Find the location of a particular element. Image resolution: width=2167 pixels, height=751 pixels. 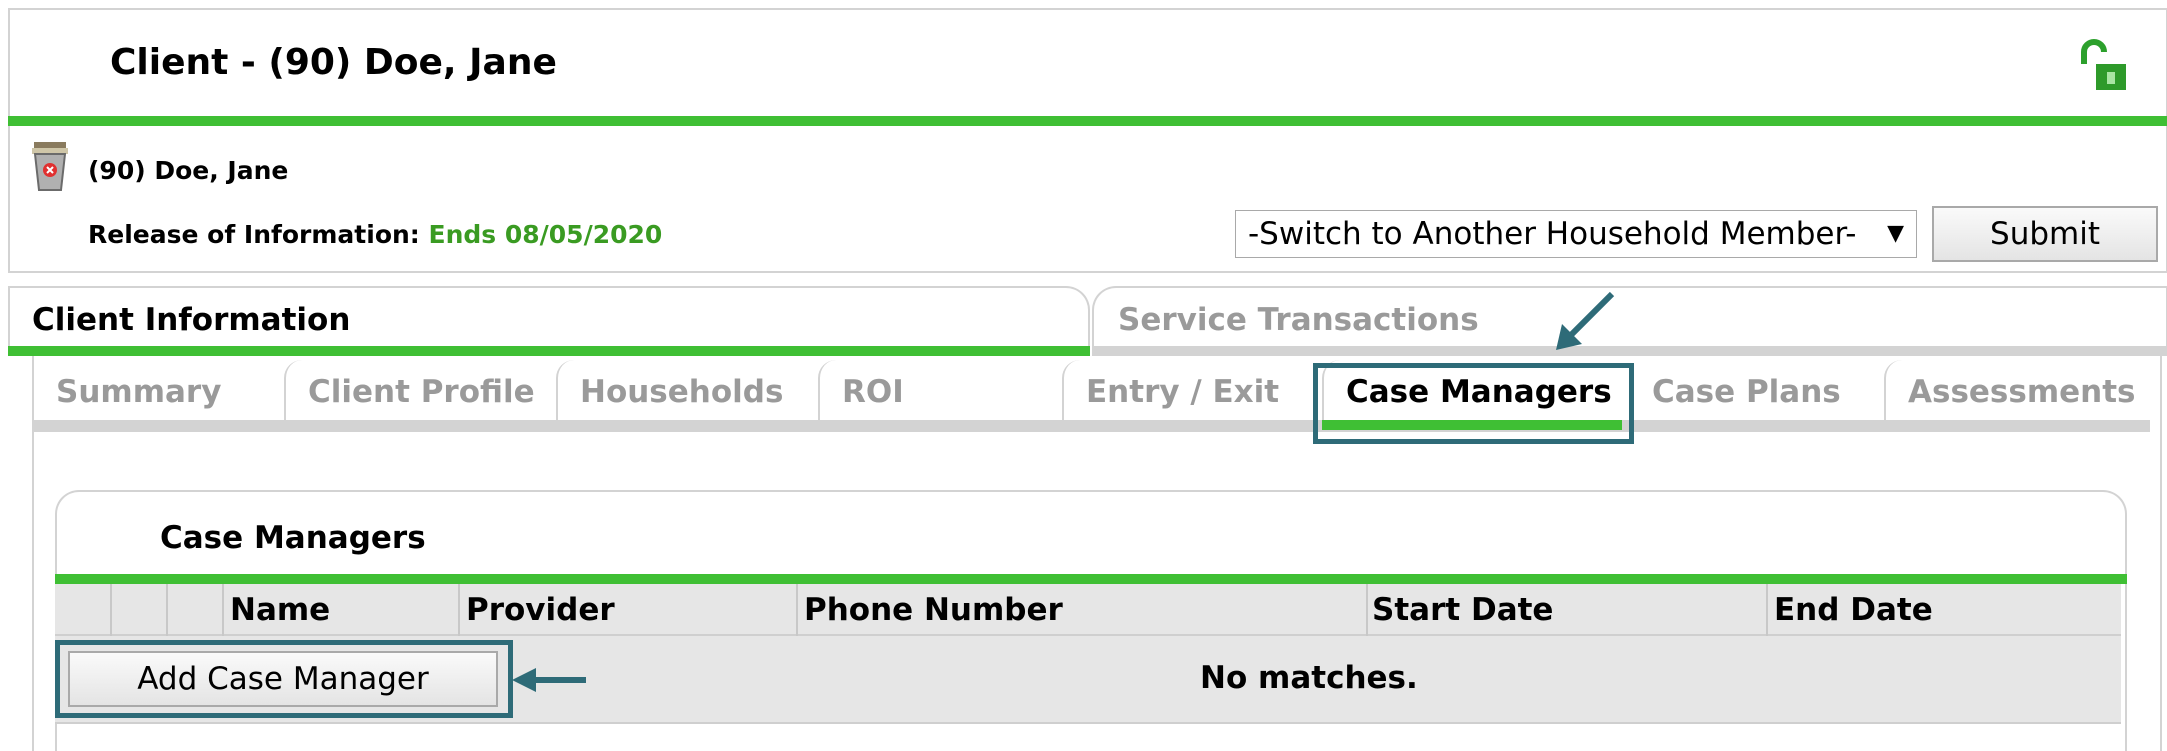

subtab-case-plans: Case Plans is located at coordinates (1756, 395).